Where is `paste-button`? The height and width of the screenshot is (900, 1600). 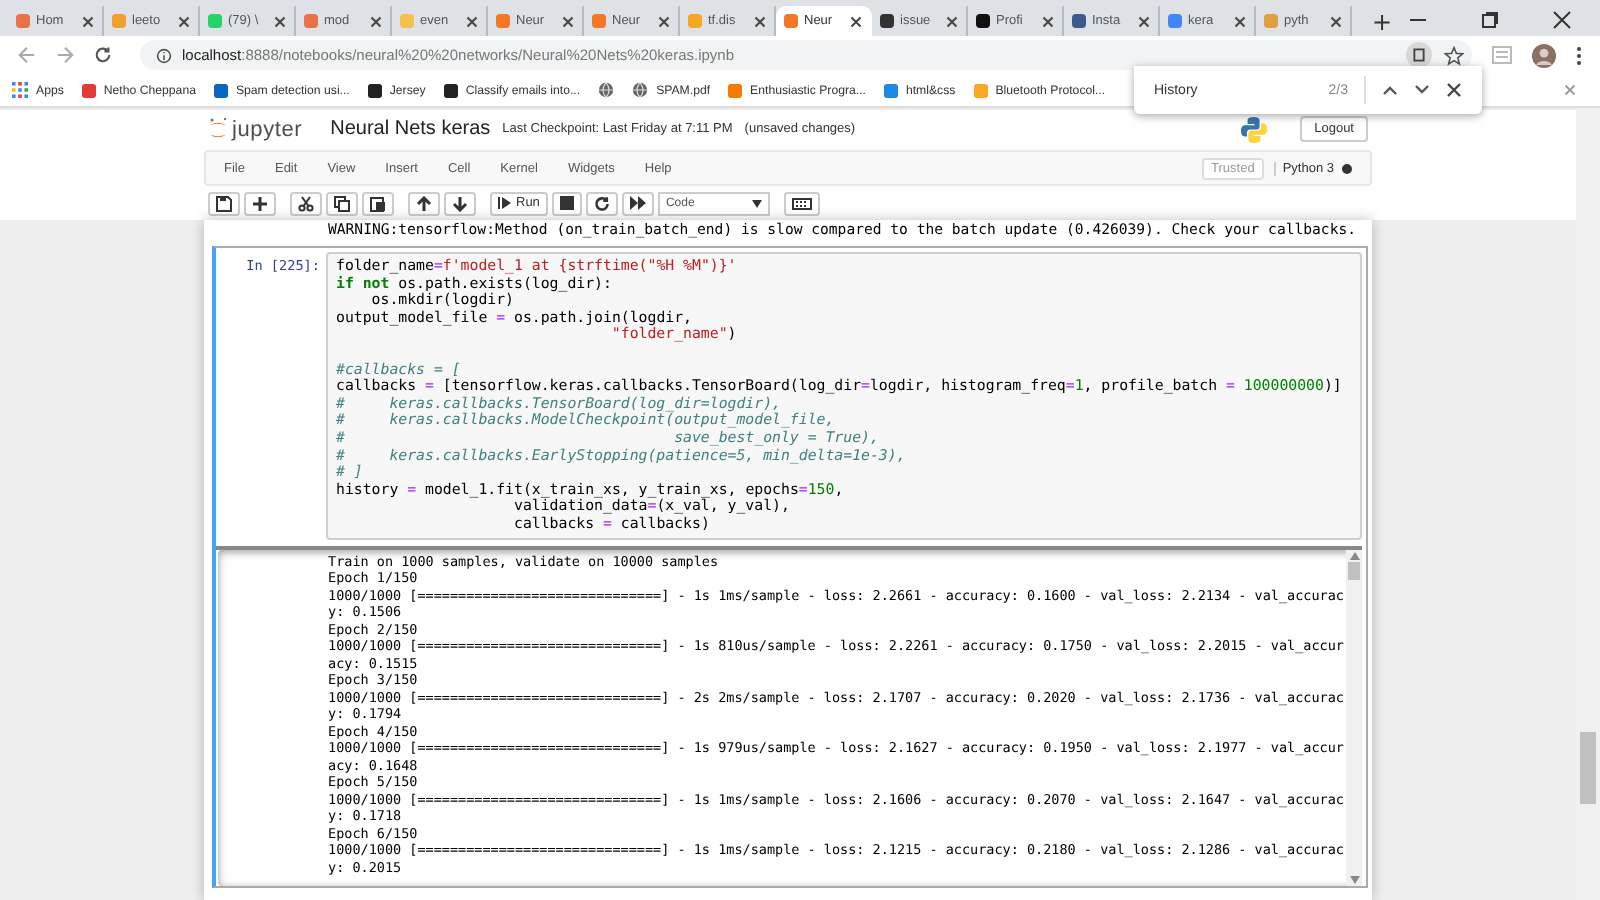 paste-button is located at coordinates (378, 203).